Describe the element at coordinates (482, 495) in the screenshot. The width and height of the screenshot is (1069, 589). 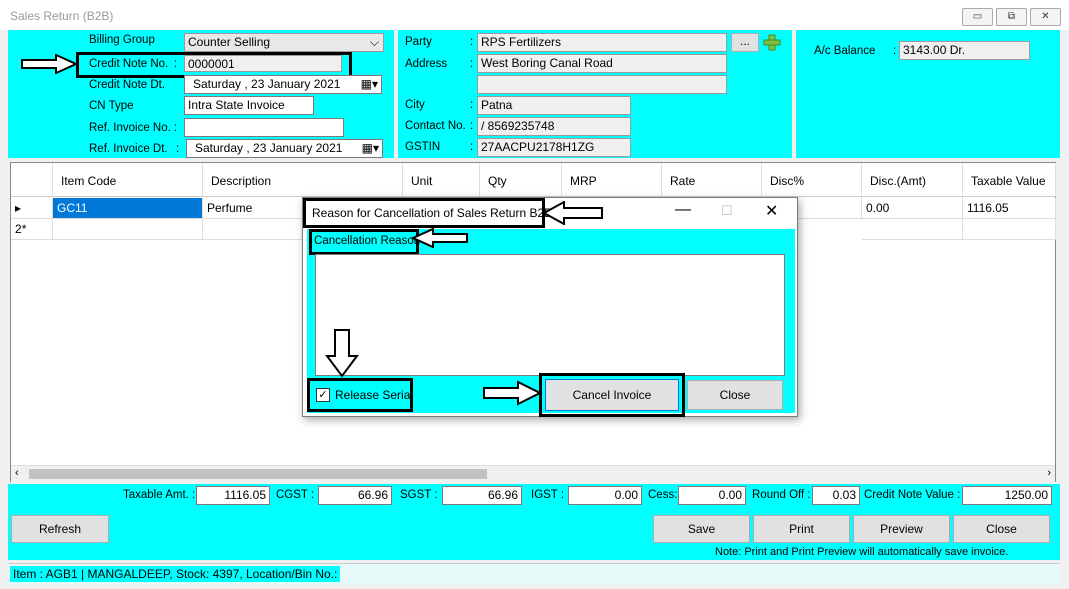
I see `sgst-field: 66.96` at that location.